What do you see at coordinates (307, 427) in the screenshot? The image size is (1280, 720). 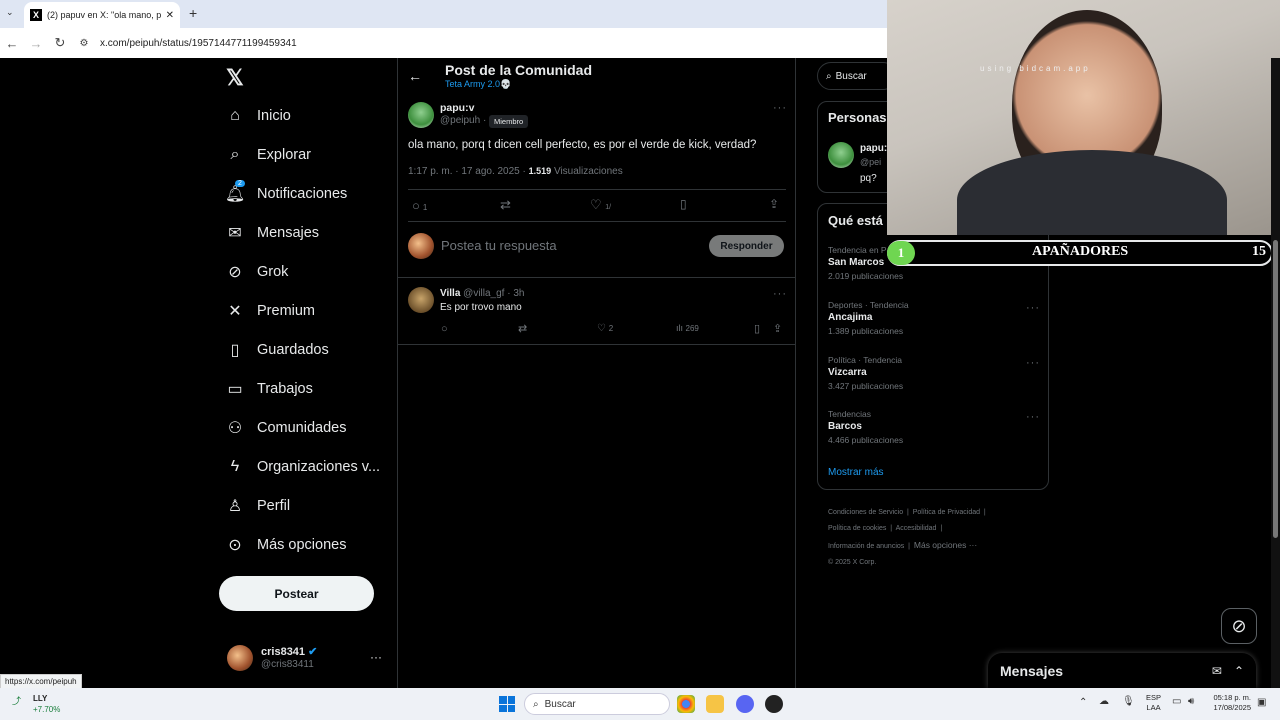 I see `nav-item-comunidades: ⚇ Comunidades` at bounding box center [307, 427].